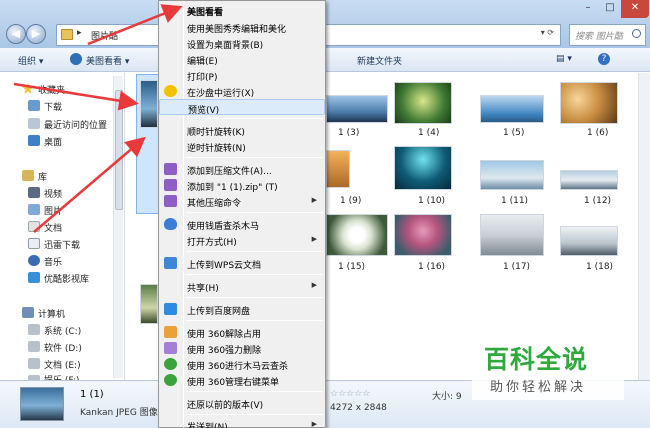 The height and width of the screenshot is (428, 650). What do you see at coordinates (34, 226) in the screenshot?
I see `documents-icon` at bounding box center [34, 226].